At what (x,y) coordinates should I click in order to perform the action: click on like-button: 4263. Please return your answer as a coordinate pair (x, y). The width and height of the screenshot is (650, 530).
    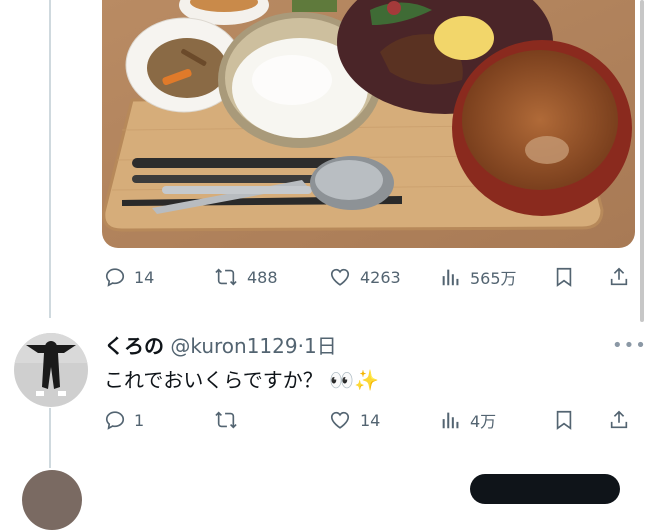
    Looking at the image, I should click on (364, 277).